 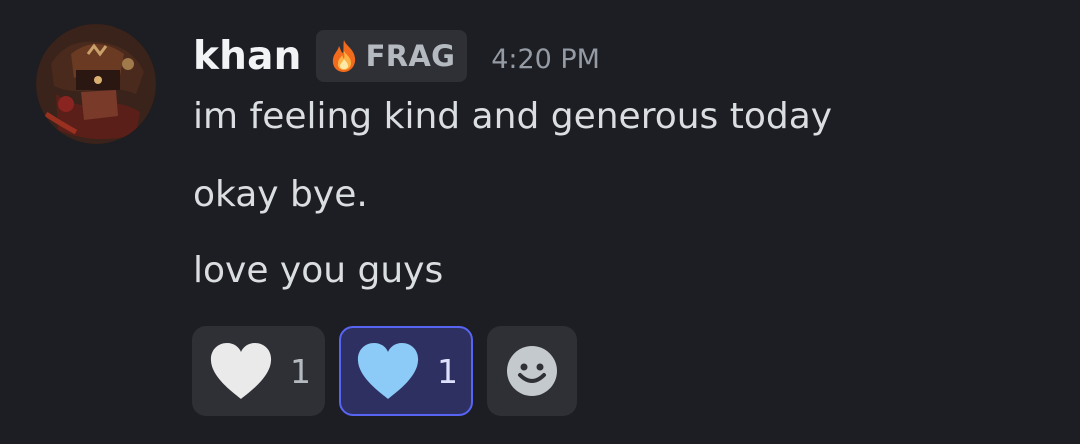 I want to click on white-heart-icon, so click(x=241, y=371).